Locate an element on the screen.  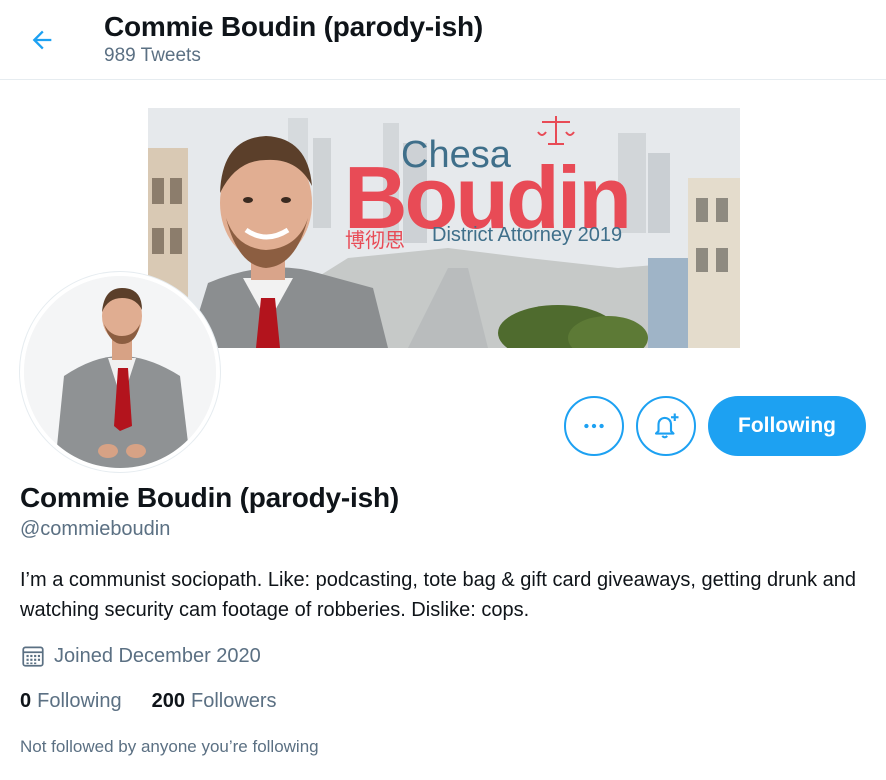
arrow-left-icon is located at coordinates (42, 40).